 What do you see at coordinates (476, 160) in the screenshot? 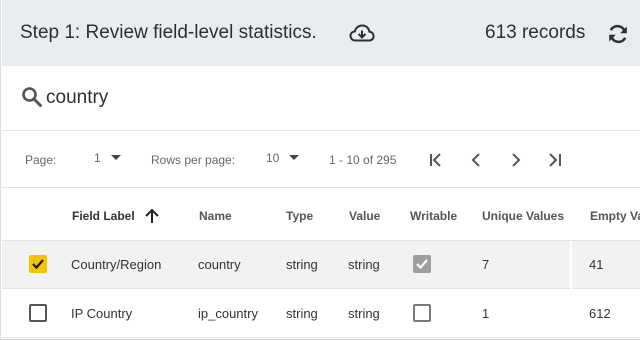
I see `previous-page-icon` at bounding box center [476, 160].